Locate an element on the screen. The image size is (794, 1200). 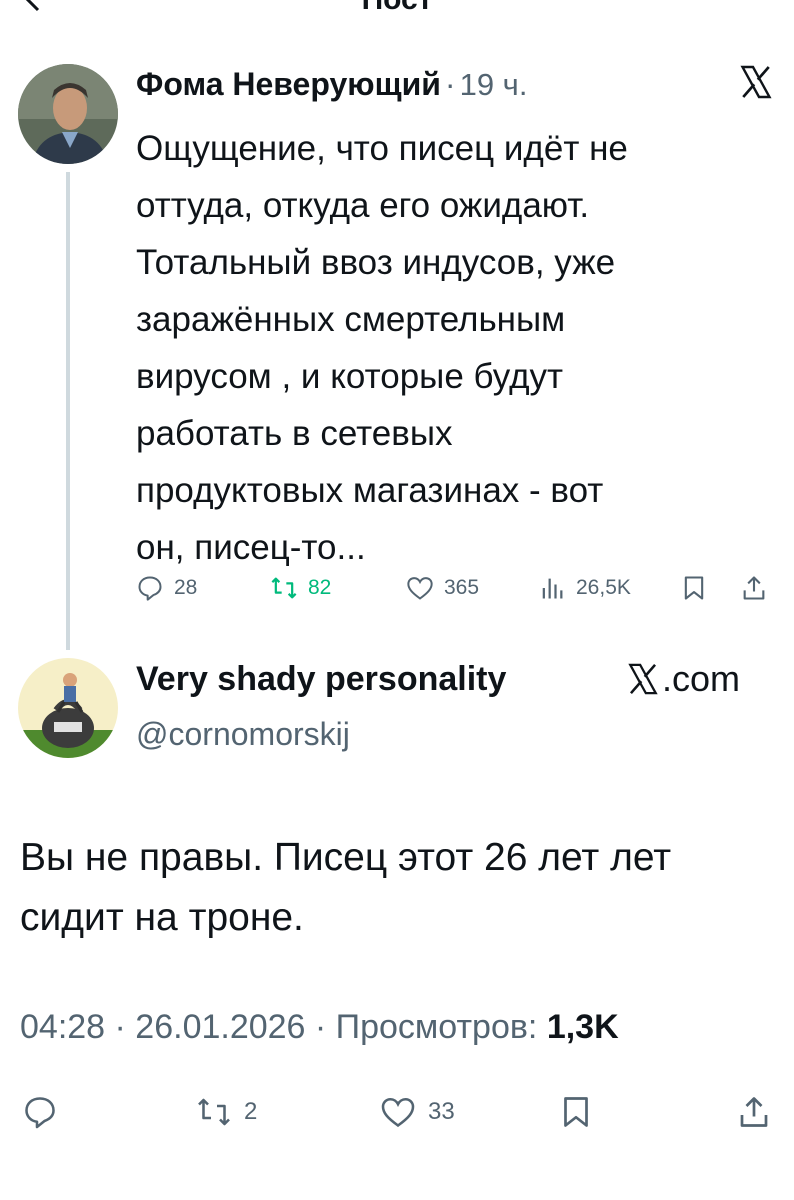
quoted-post-header: Фома Неверующий · 19 ч. is located at coordinates (456, 84).